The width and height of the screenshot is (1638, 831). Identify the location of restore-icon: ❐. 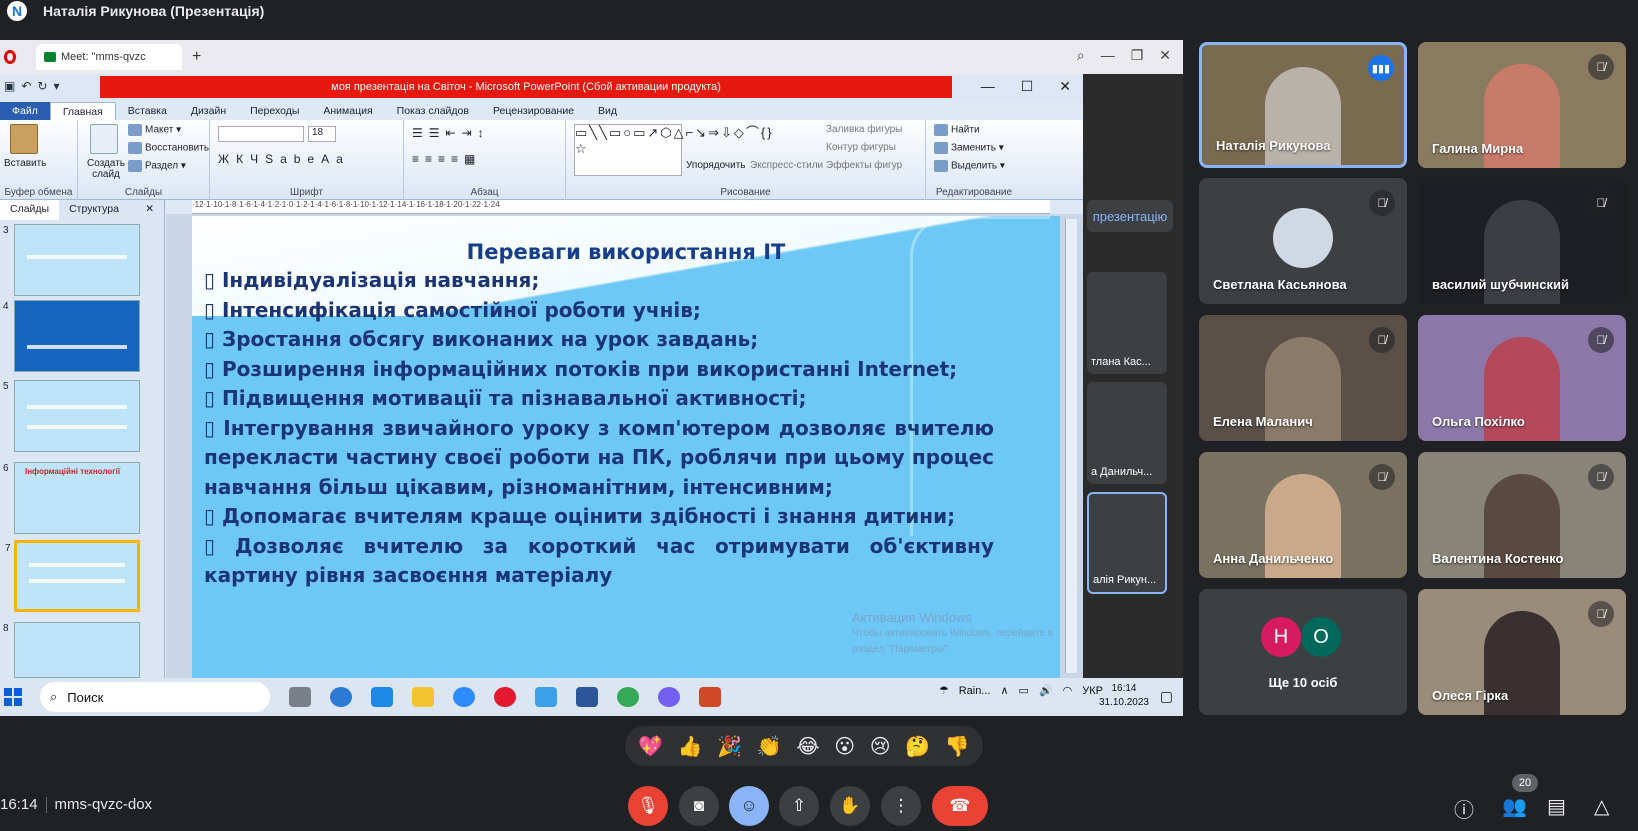
(1137, 55).